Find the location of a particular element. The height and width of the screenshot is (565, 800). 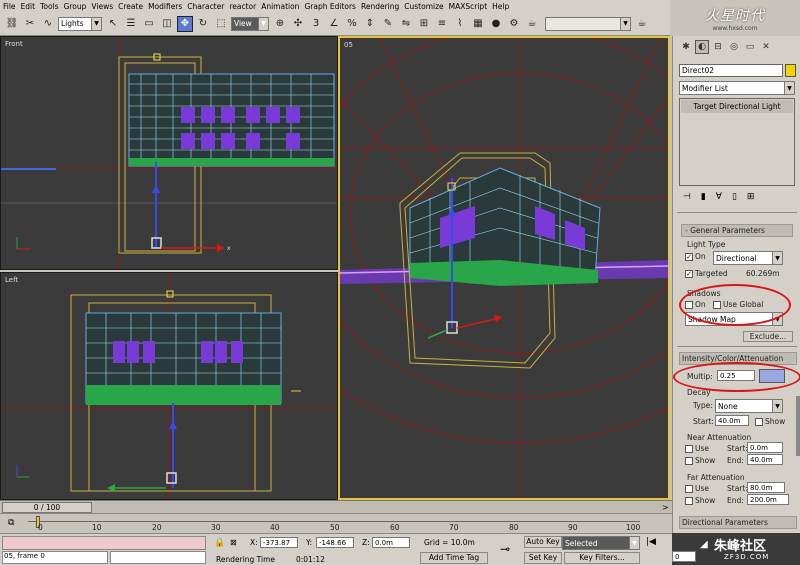

render-scene-icon: ⚙ is located at coordinates (514, 24).